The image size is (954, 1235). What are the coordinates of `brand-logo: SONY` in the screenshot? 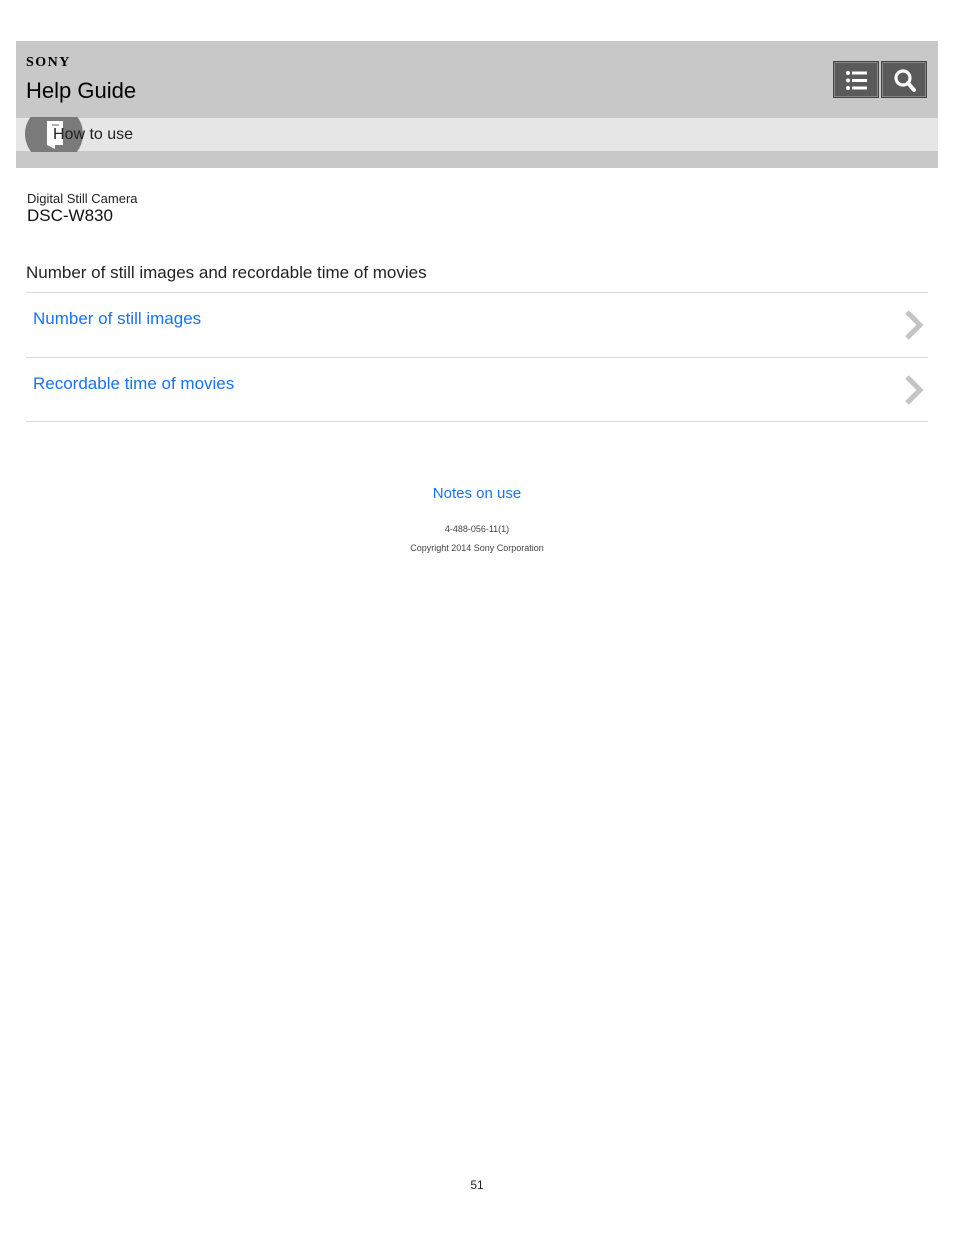 It's located at (48, 62).